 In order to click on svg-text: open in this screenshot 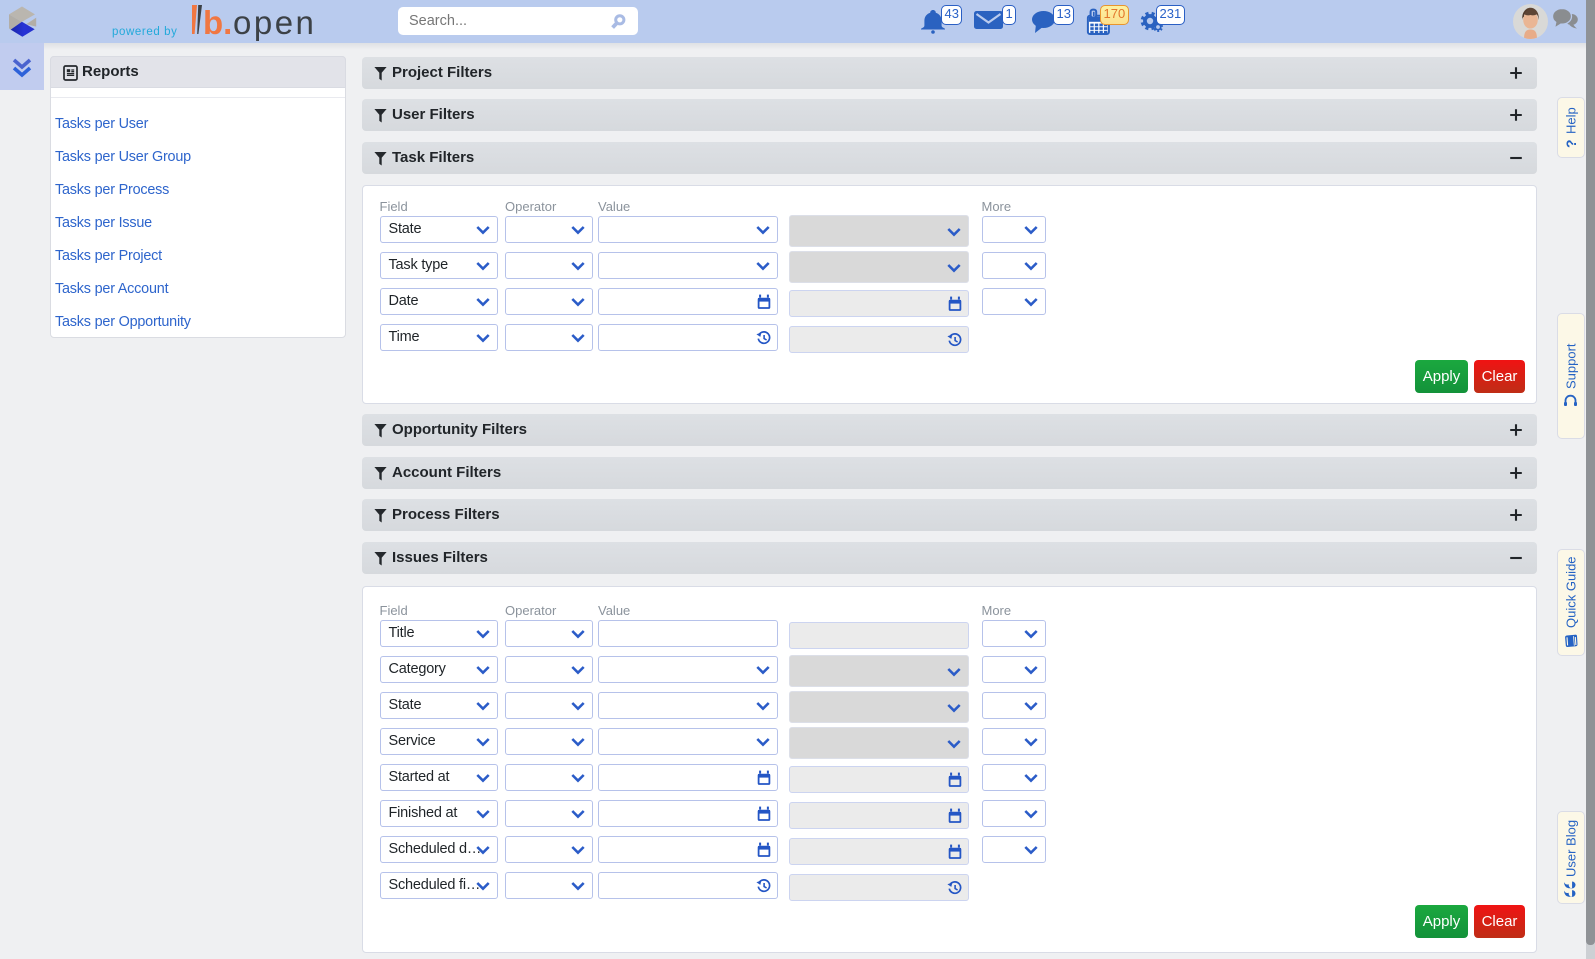, I will do `click(274, 22)`.